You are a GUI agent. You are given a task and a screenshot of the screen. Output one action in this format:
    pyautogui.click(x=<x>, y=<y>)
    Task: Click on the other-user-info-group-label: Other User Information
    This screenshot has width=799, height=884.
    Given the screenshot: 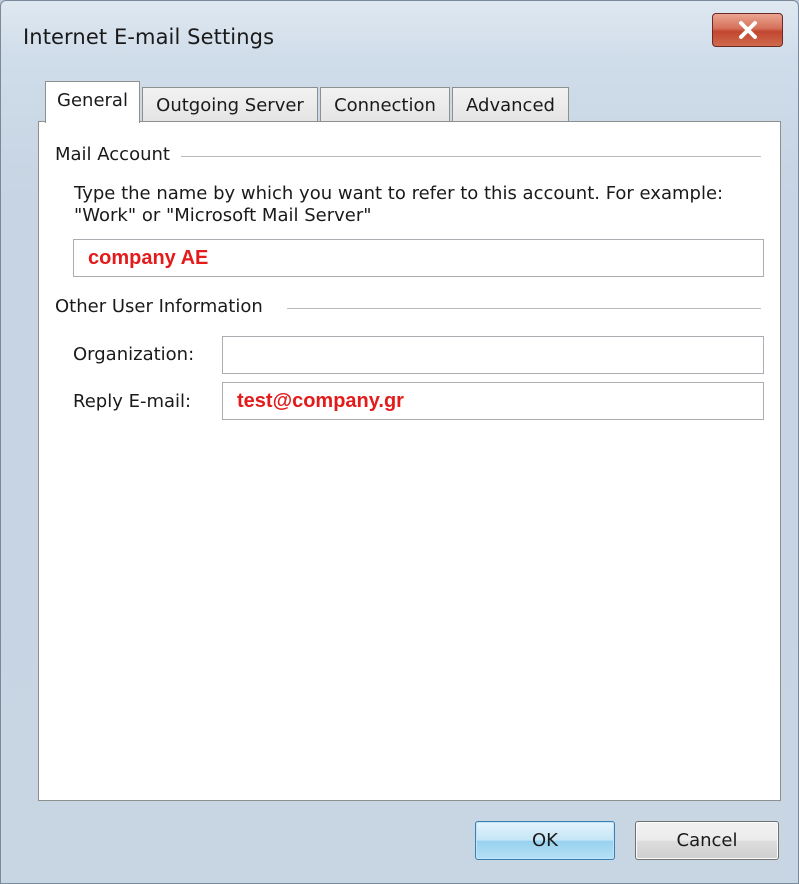 What is the action you would take?
    pyautogui.click(x=163, y=306)
    